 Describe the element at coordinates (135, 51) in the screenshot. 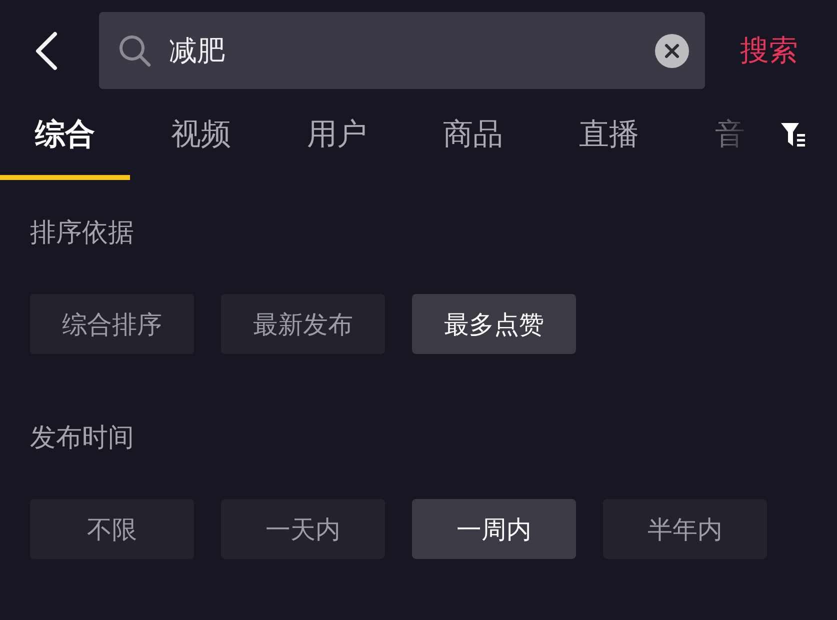

I see `search-icon` at that location.